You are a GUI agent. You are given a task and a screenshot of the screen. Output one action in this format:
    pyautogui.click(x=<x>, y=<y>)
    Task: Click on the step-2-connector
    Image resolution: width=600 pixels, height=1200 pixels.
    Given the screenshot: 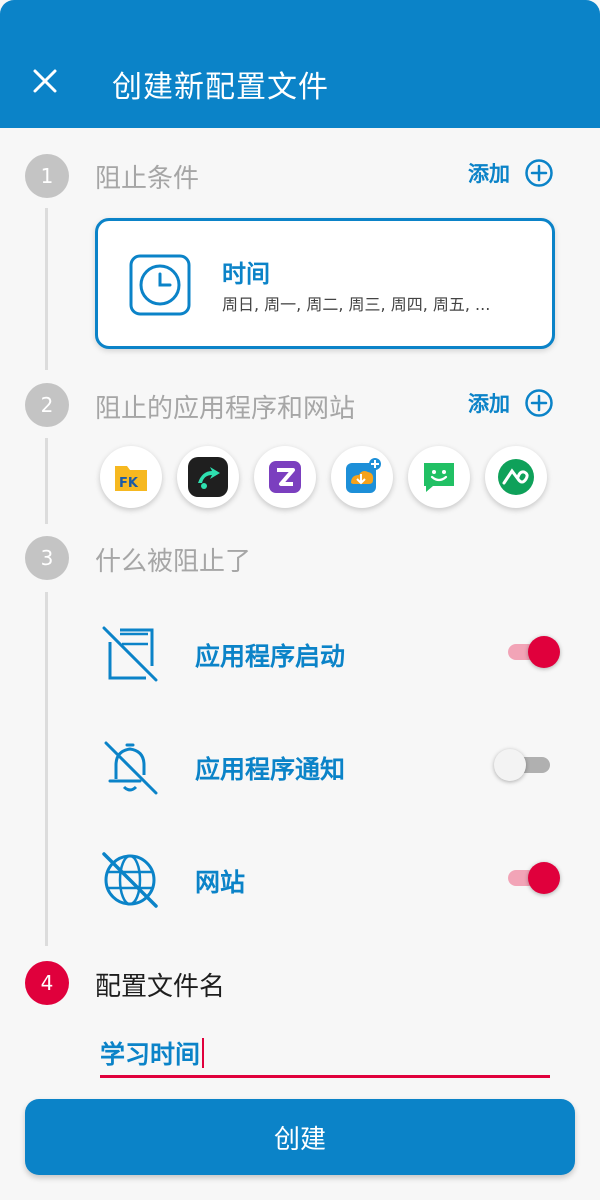 What is the action you would take?
    pyautogui.click(x=46, y=481)
    